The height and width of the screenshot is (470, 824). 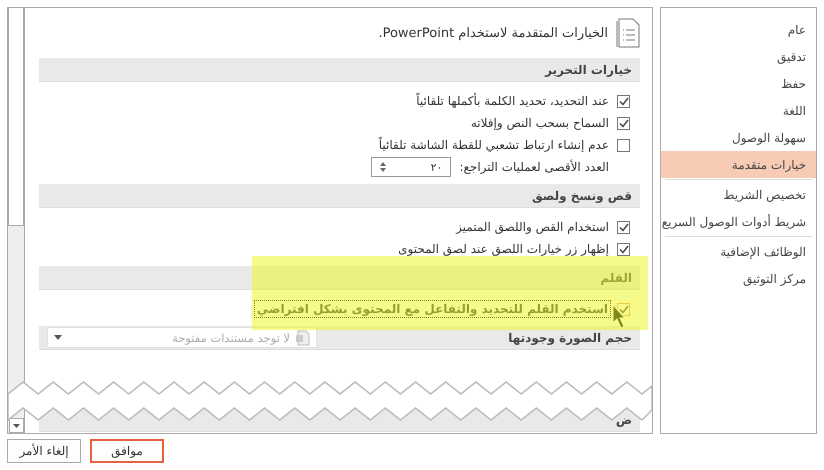 I want to click on sidebar-item: تخصيص الشريط, so click(x=738, y=194).